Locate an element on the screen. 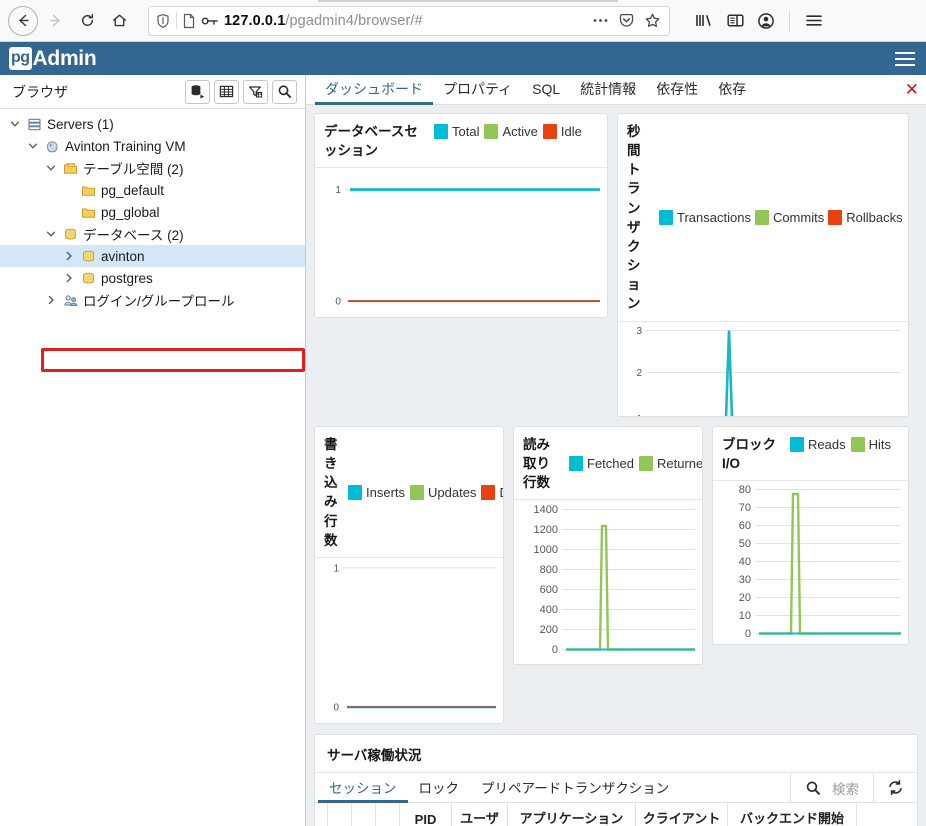 The image size is (926, 826). chart-legend: Inserts Updates Deletes is located at coordinates (425, 492).